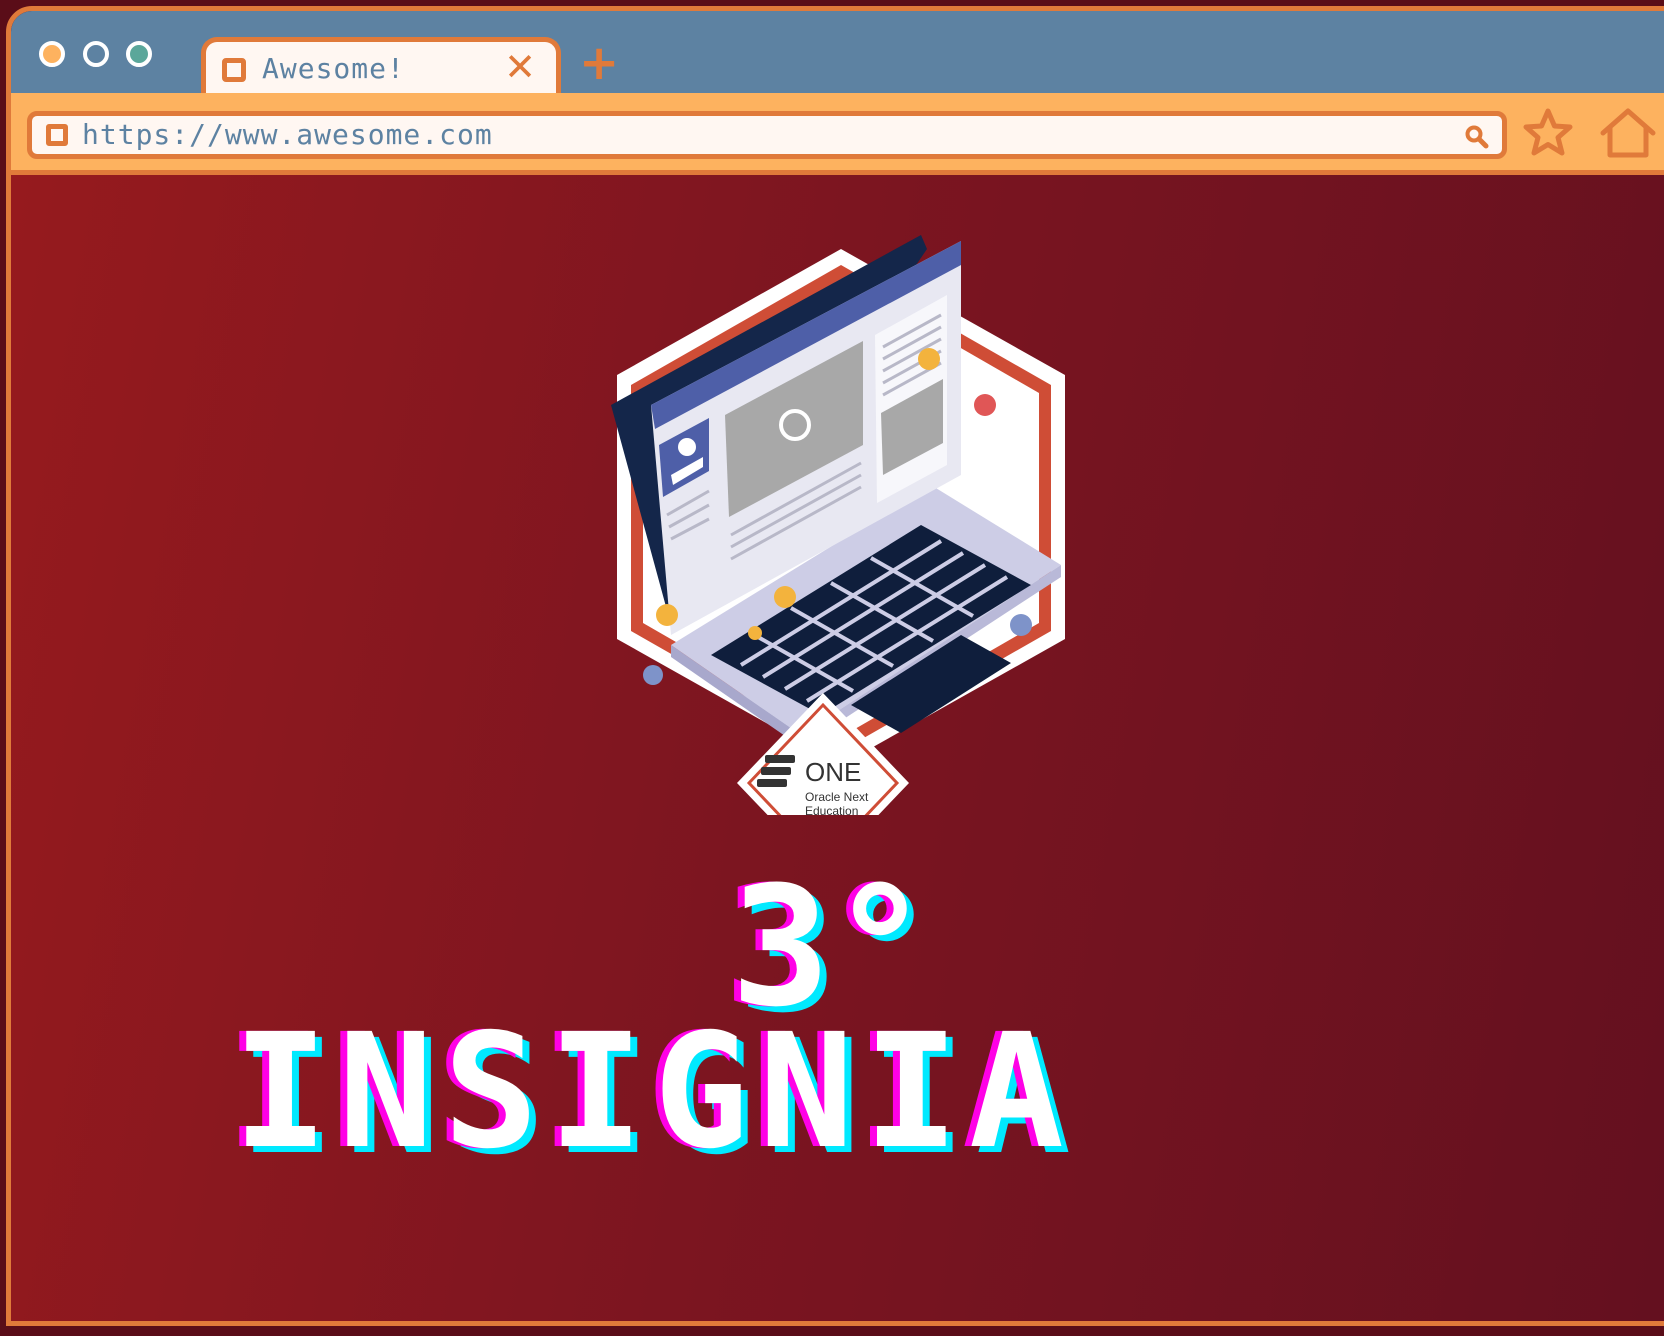 Image resolution: width=1664 pixels, height=1336 pixels. I want to click on title-bar: Awesome! ✕ +, so click(837, 55).